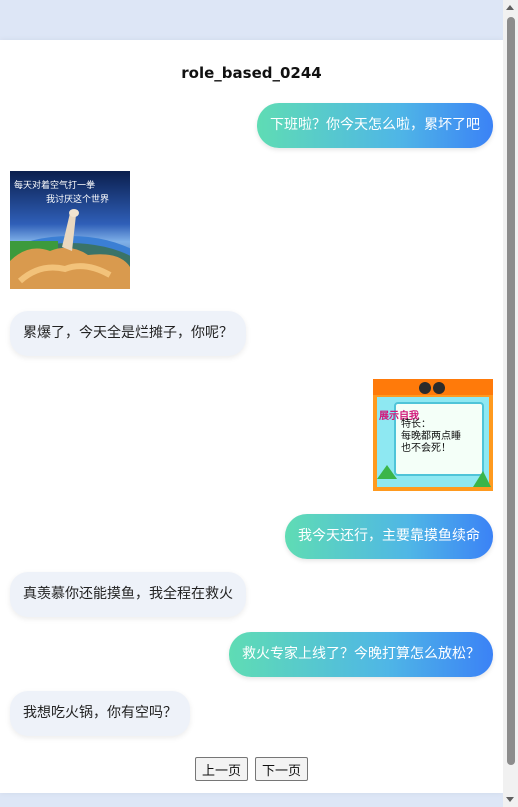  I want to click on user-message-bubble: 我今天还行，主要靠摸鱼续命, so click(389, 536).